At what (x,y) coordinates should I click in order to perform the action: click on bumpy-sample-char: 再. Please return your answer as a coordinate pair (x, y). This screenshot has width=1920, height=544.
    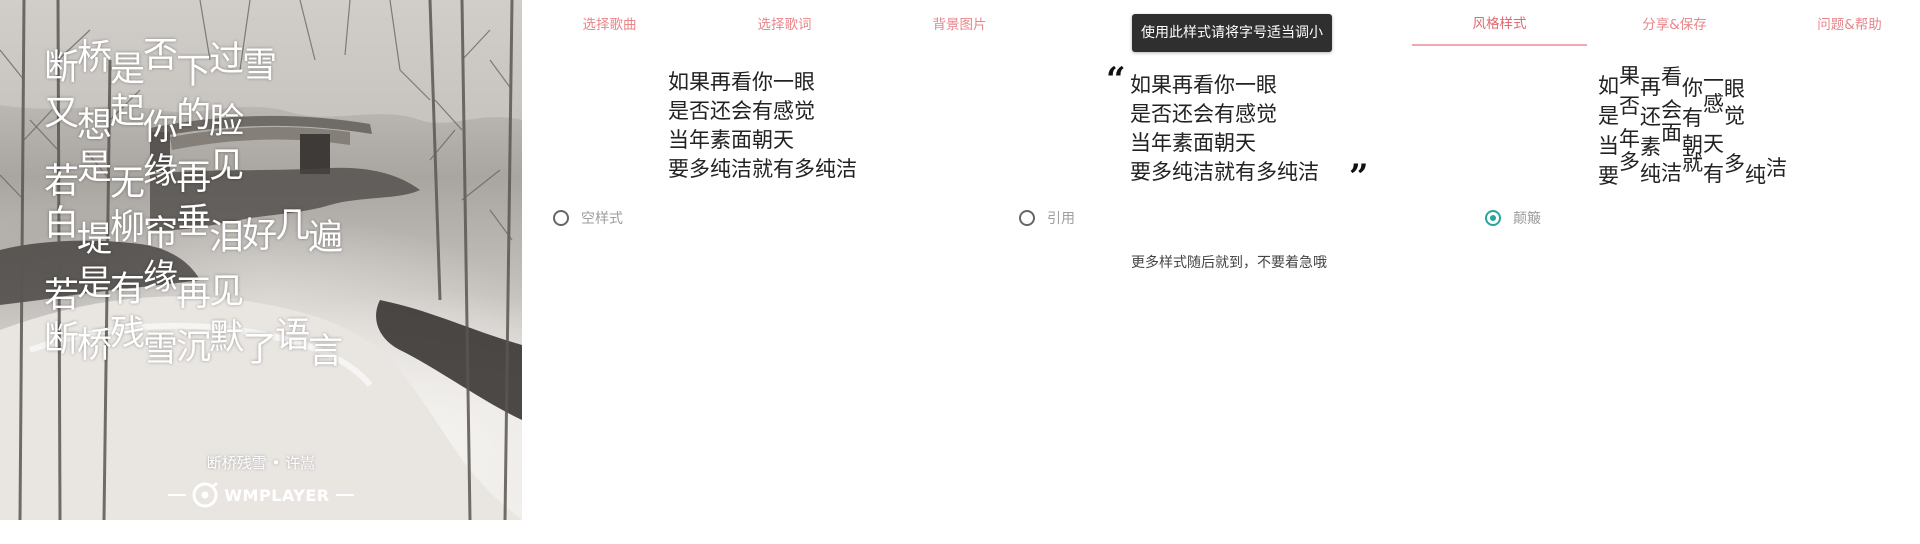
    Looking at the image, I should click on (1650, 87).